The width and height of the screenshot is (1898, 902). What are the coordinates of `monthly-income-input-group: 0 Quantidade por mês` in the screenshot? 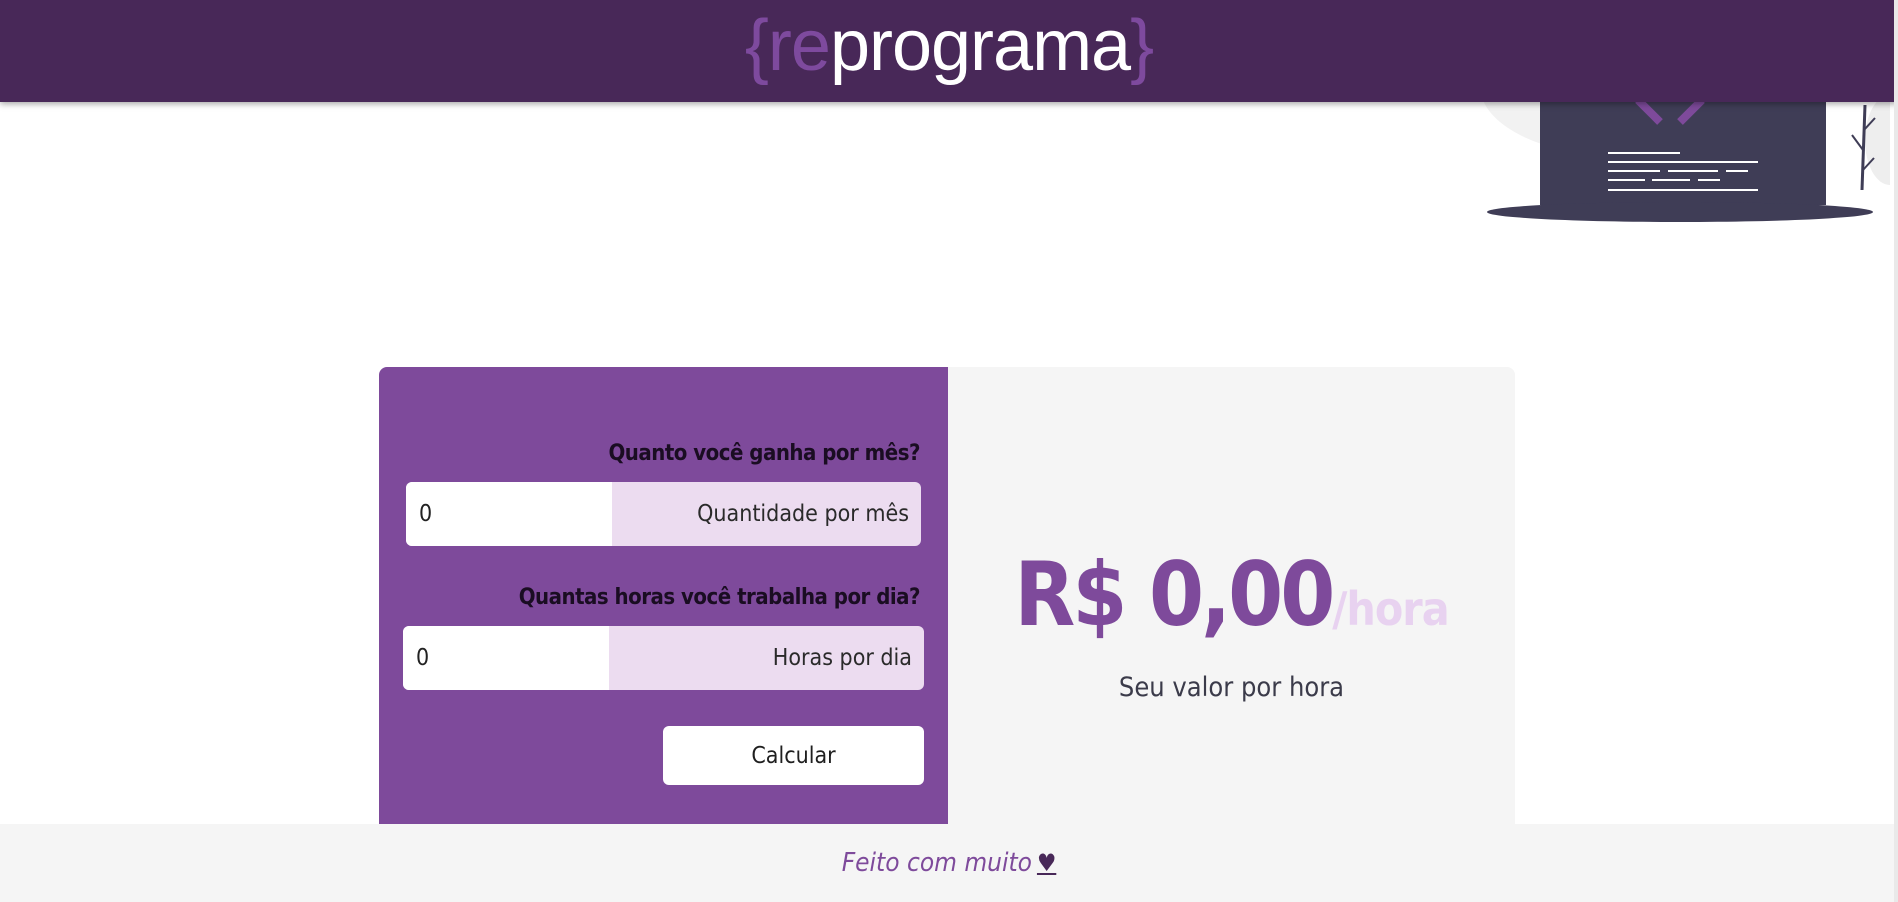 It's located at (663, 514).